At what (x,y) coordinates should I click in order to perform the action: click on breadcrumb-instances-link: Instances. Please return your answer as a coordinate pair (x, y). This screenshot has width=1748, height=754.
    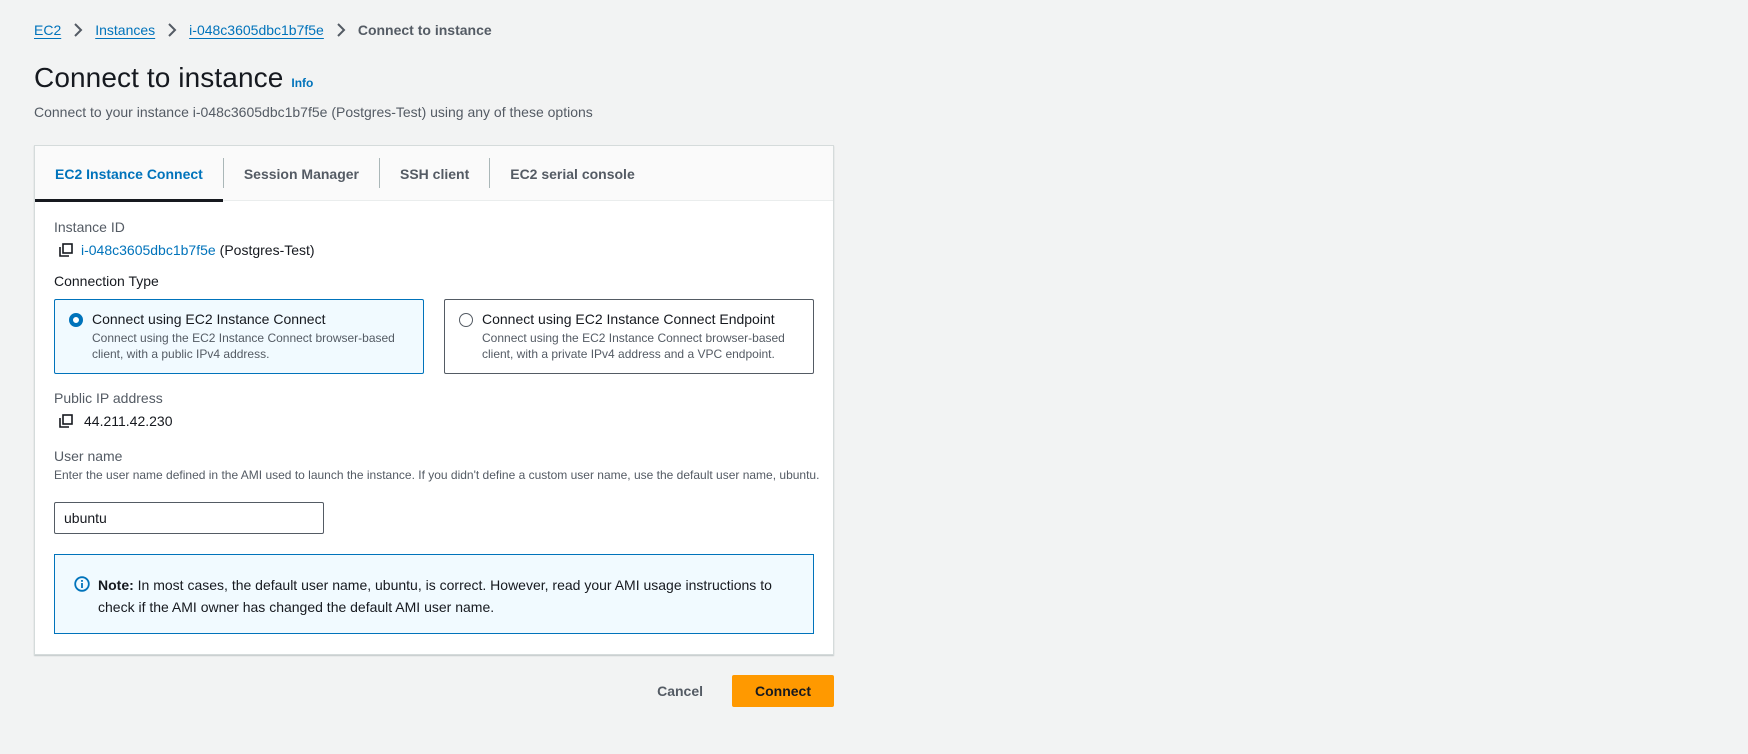
    Looking at the image, I should click on (125, 30).